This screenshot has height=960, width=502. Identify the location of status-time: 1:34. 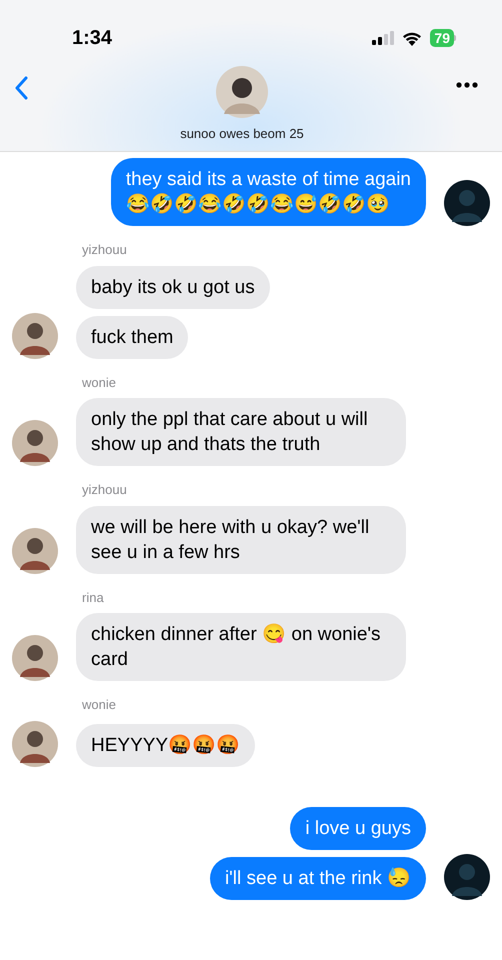
(92, 38).